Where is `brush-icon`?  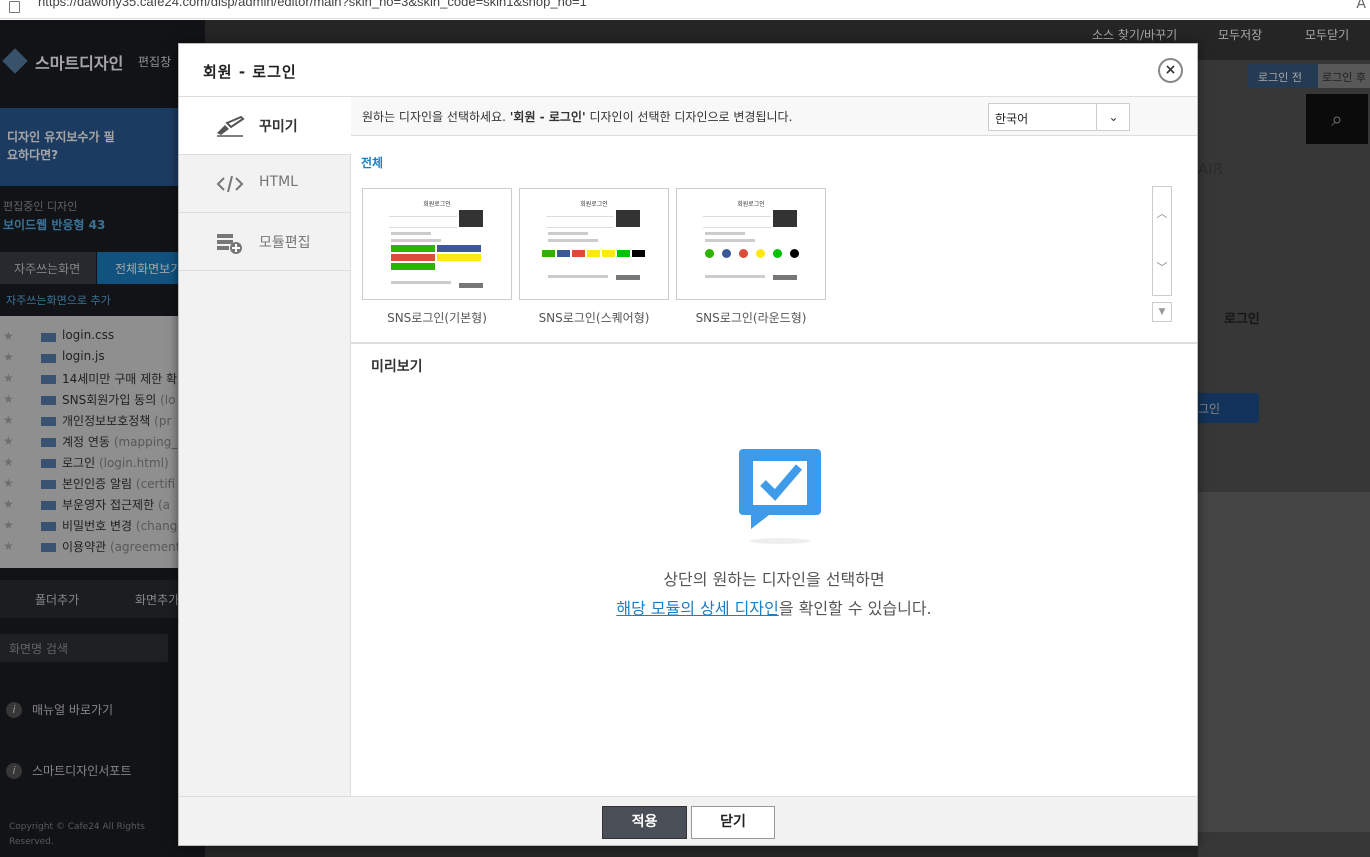 brush-icon is located at coordinates (230, 126).